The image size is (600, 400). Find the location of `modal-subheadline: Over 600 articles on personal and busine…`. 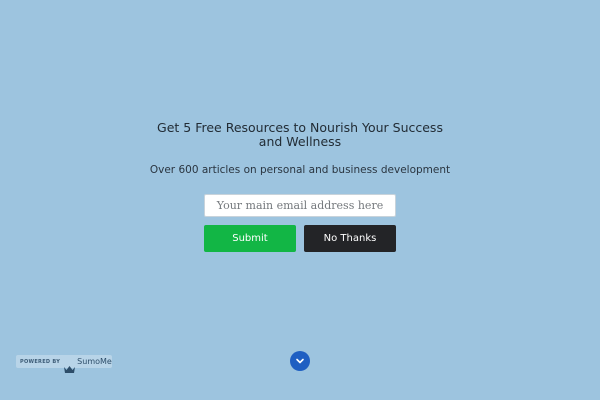

modal-subheadline: Over 600 articles on personal and busine… is located at coordinates (300, 170).